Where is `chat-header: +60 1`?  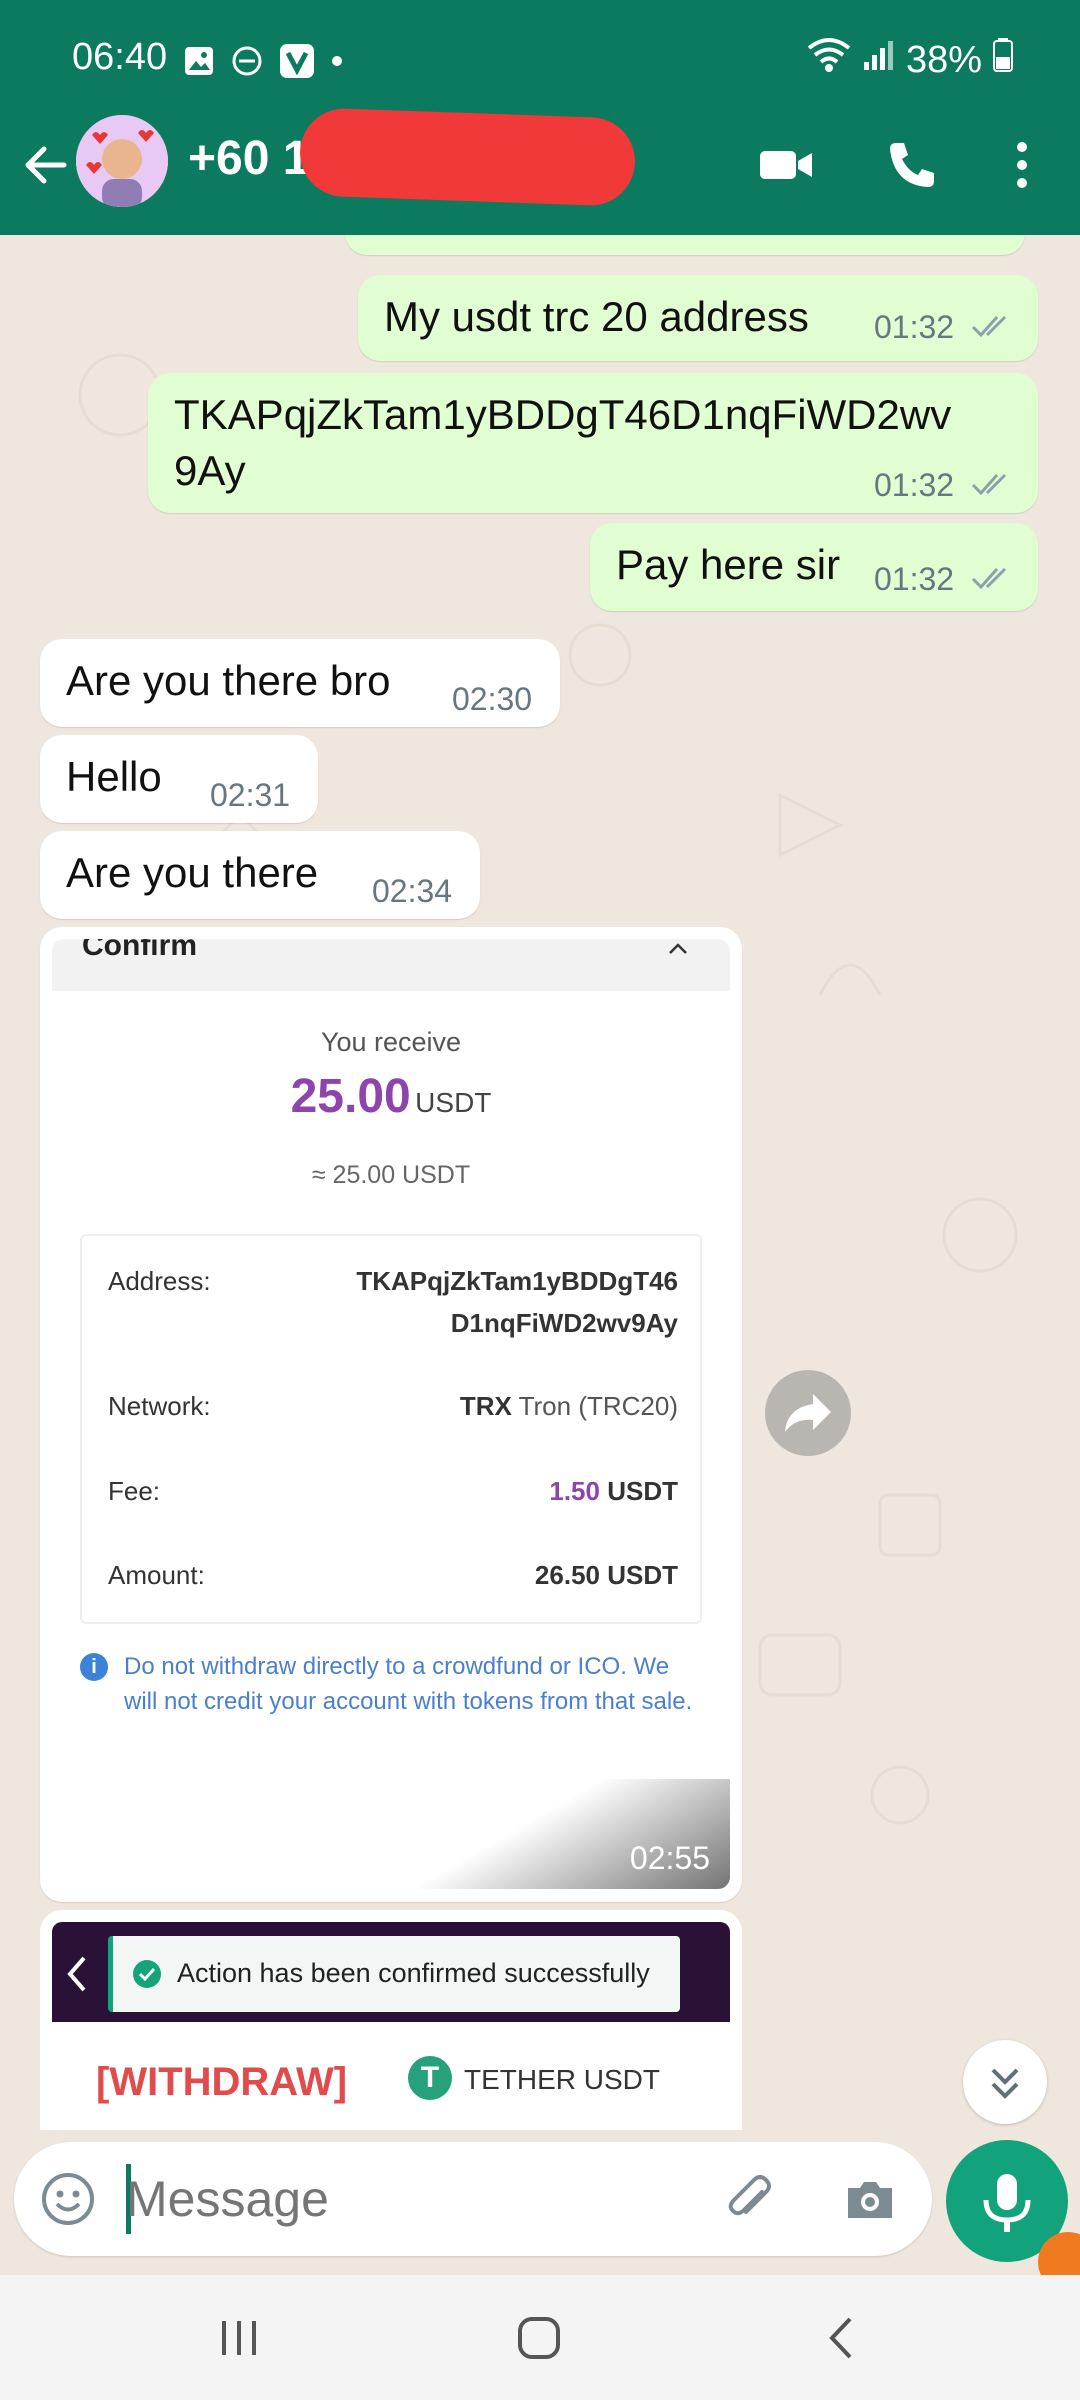 chat-header: +60 1 is located at coordinates (540, 171).